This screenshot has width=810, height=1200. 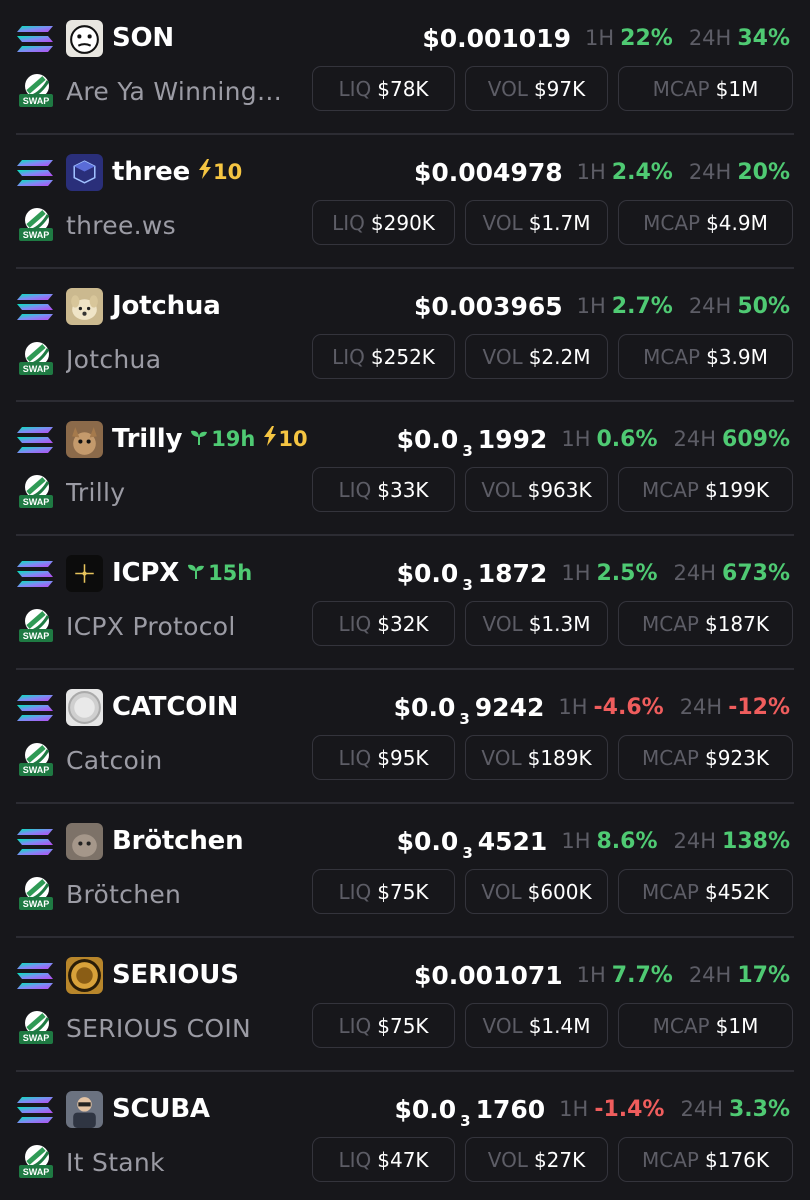 I want to click on liquidity-box: LIQ $252K, so click(x=383, y=356).